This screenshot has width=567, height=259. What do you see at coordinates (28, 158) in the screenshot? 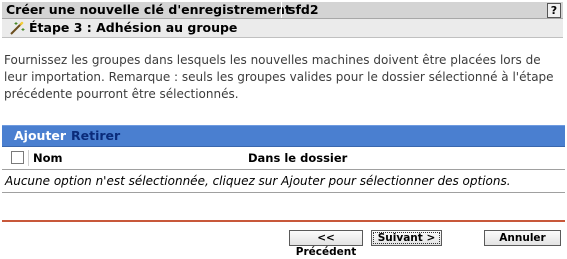
I see `column-divider` at bounding box center [28, 158].